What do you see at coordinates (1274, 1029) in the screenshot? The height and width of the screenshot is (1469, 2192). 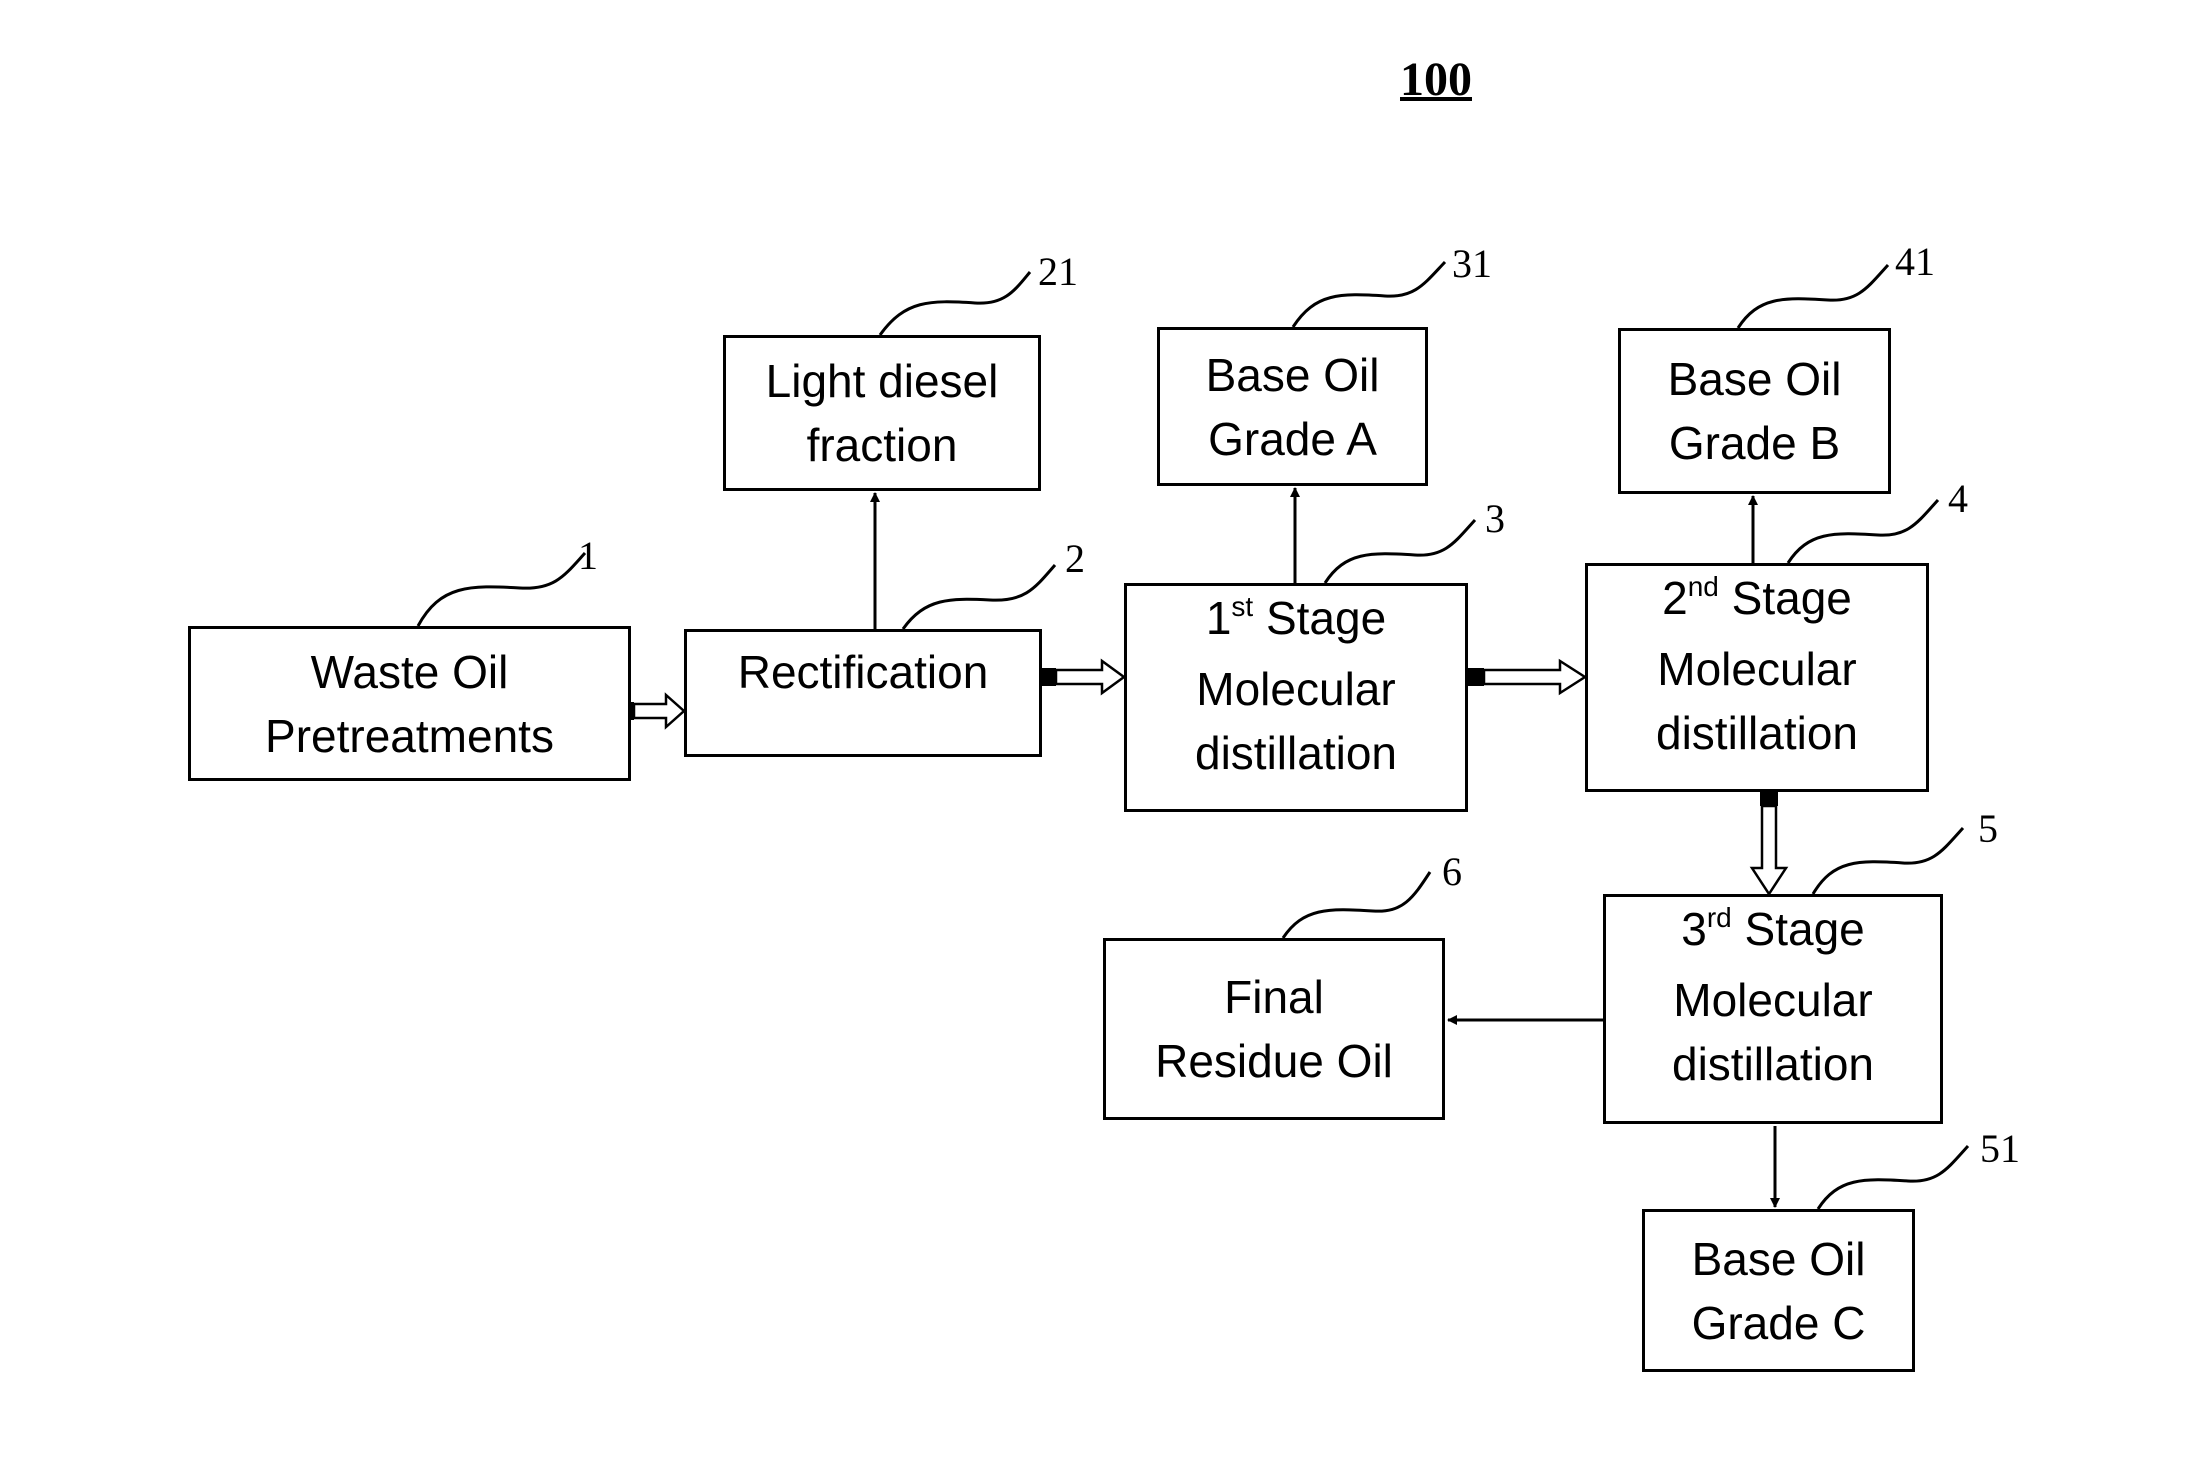 I see `node-final-residue-oil: Final Residue Oil` at bounding box center [1274, 1029].